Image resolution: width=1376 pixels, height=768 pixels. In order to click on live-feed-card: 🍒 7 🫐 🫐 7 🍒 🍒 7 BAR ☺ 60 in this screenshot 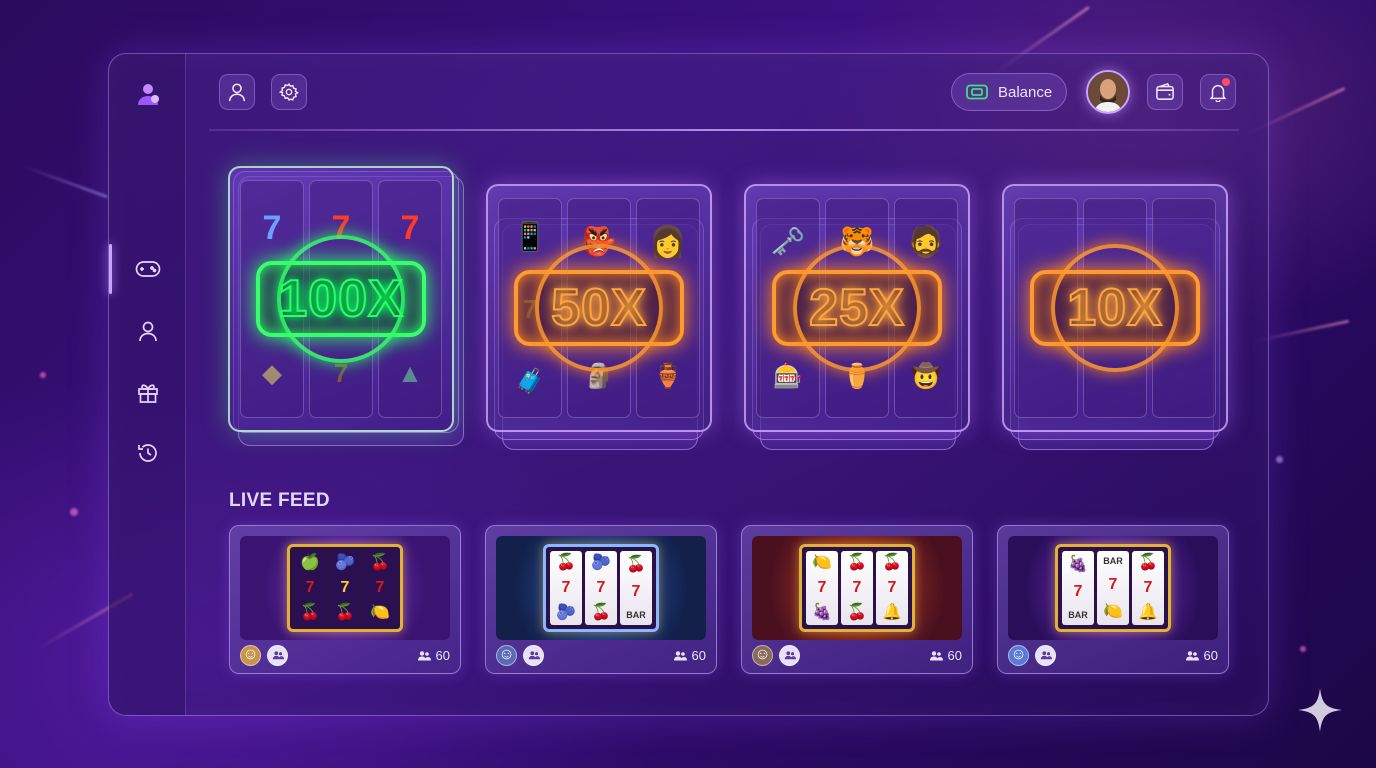, I will do `click(601, 599)`.